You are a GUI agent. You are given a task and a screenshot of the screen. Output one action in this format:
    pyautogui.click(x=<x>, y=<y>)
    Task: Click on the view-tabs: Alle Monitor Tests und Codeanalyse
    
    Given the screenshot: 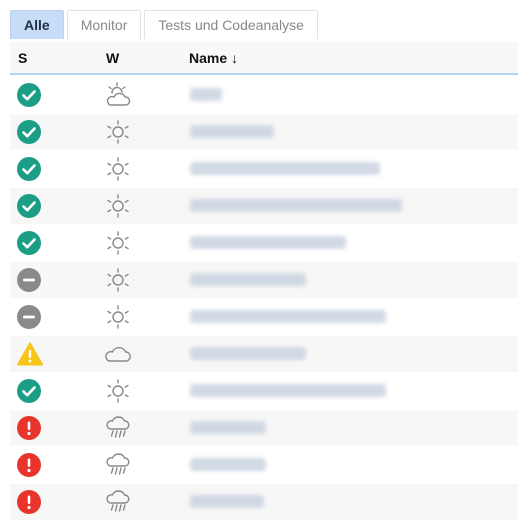 What is the action you would take?
    pyautogui.click(x=165, y=25)
    